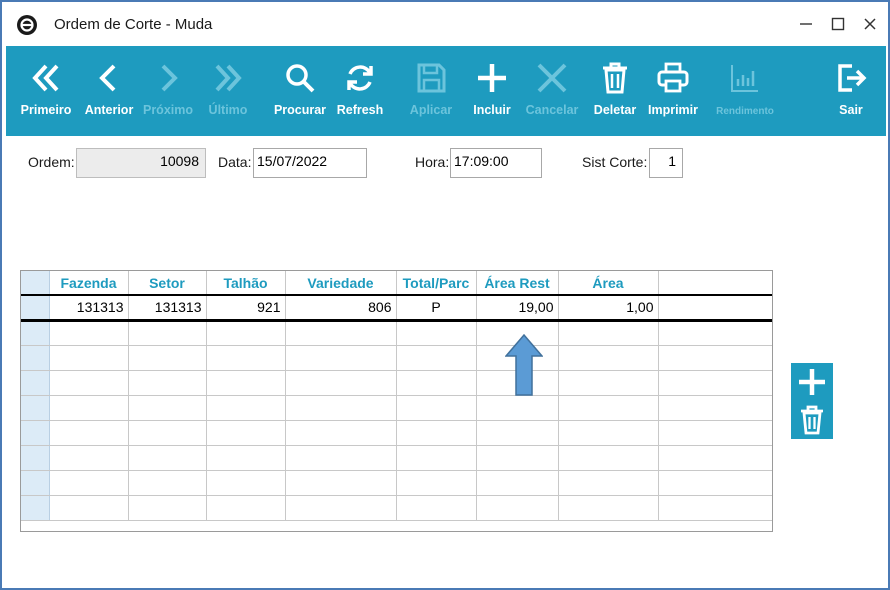 The height and width of the screenshot is (590, 890). I want to click on column-header-variedade: Variedade, so click(341, 283).